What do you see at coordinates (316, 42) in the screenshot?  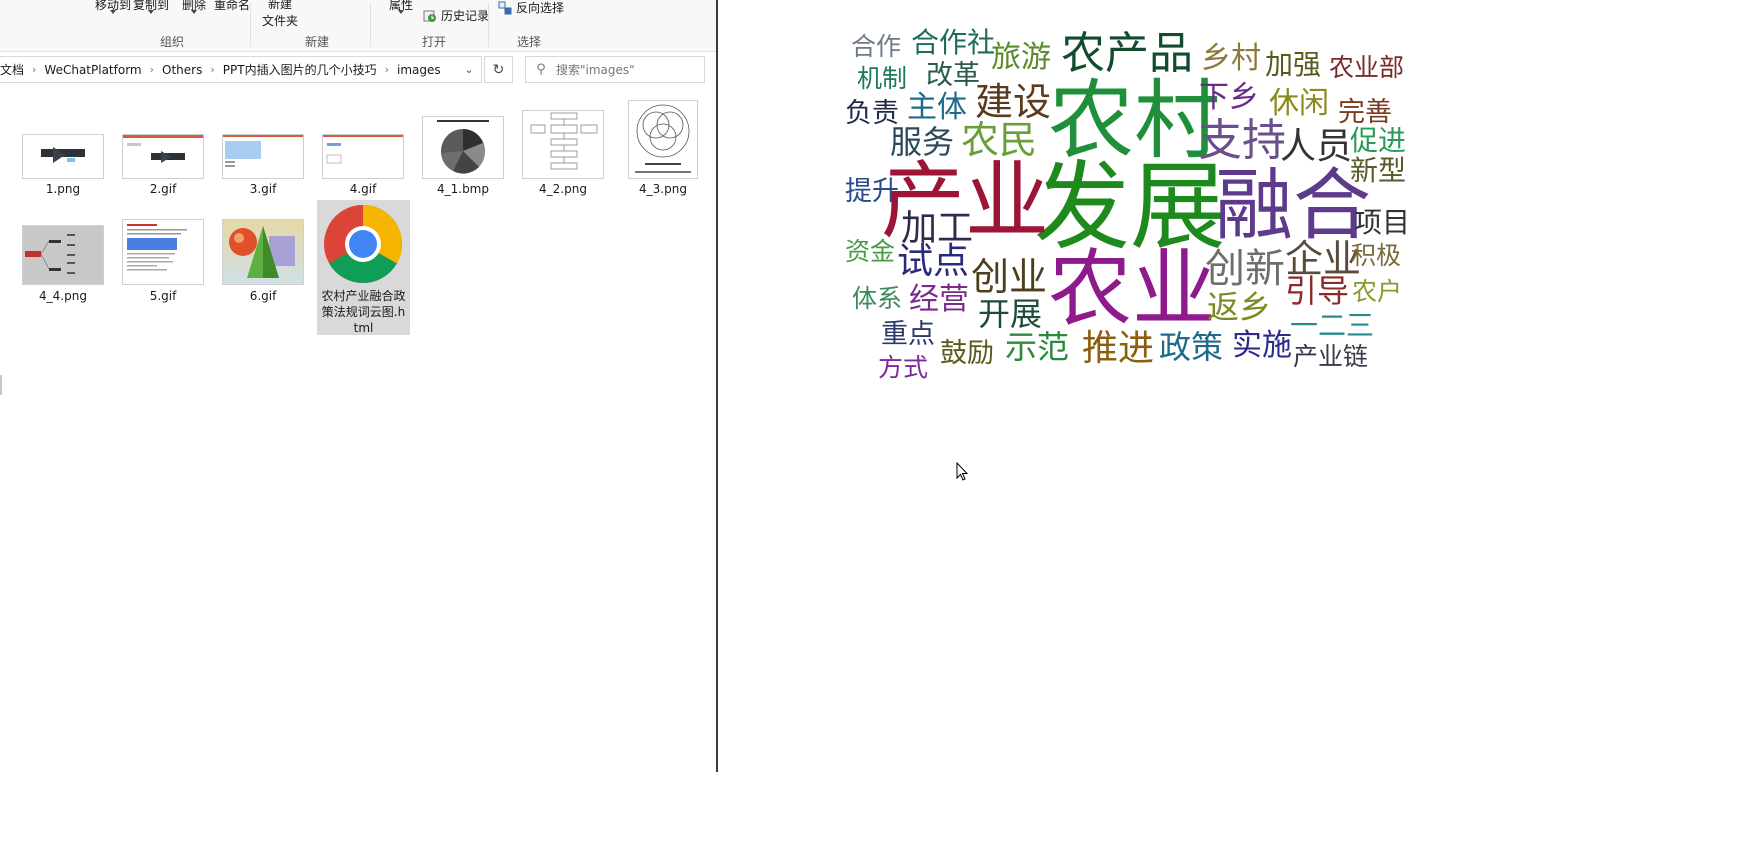 I see `group-new-label: 新建` at bounding box center [316, 42].